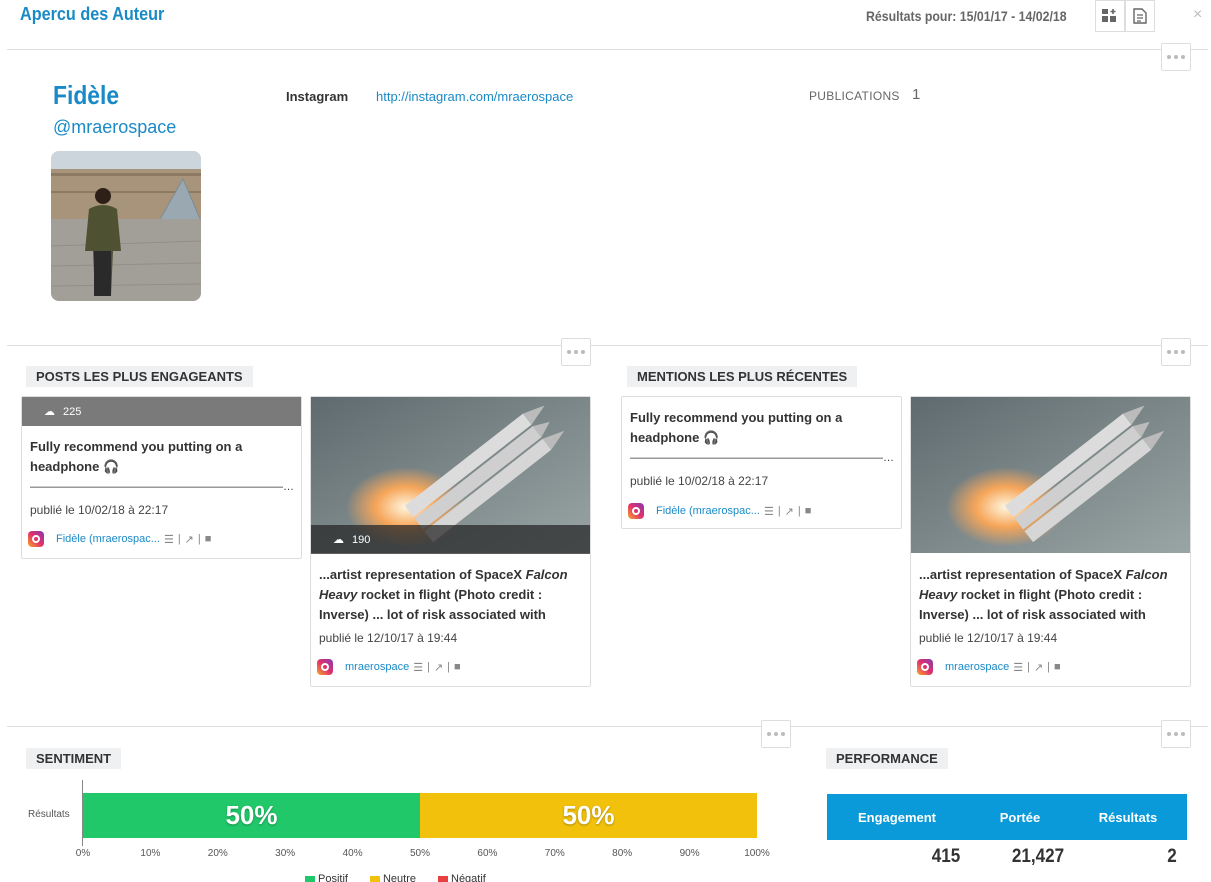  What do you see at coordinates (1146, 574) in the screenshot?
I see `mention-text-part: Falcon` at bounding box center [1146, 574].